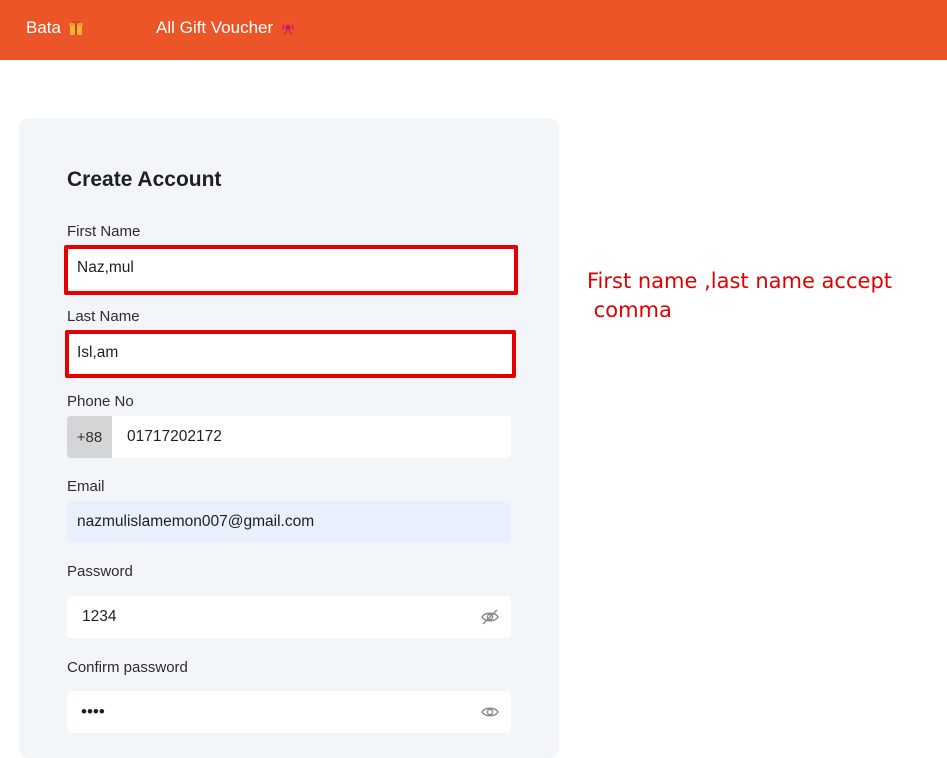 The height and width of the screenshot is (758, 947). Describe the element at coordinates (288, 28) in the screenshot. I see `ribbon-bow-icon` at that location.